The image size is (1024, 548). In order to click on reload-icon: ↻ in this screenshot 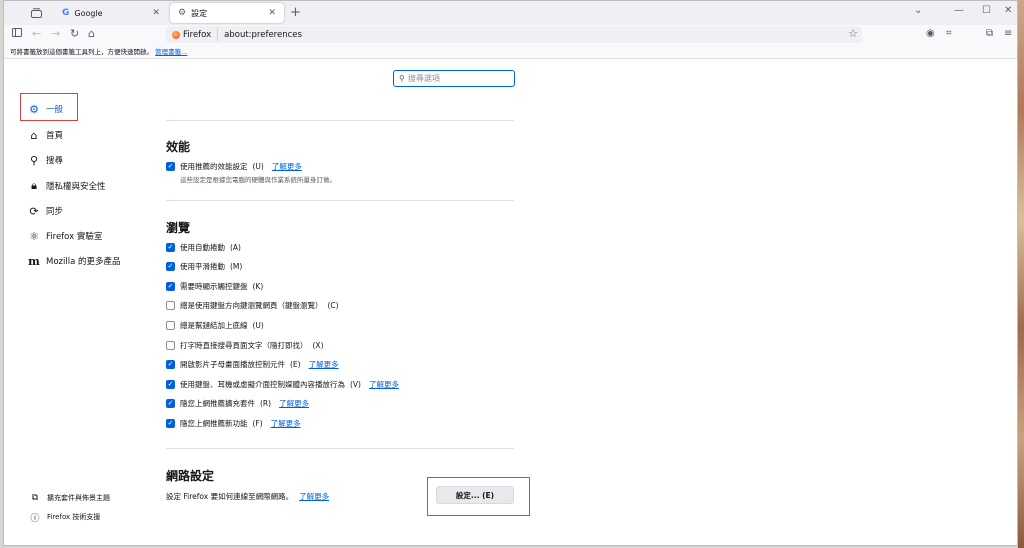, I will do `click(74, 33)`.